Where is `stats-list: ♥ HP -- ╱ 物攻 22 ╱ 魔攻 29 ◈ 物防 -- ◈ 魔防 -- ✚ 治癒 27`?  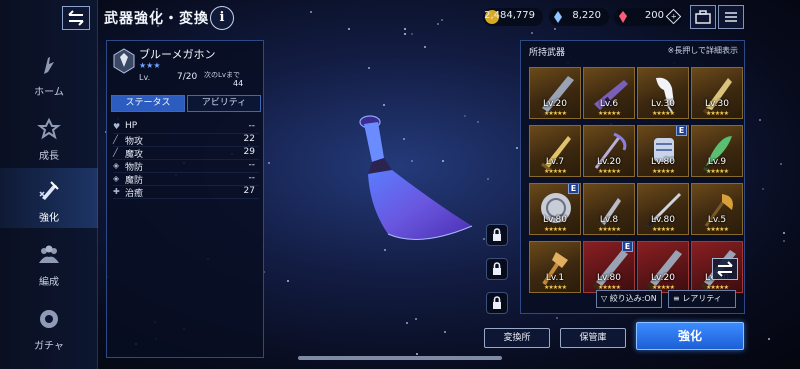 stats-list: ♥ HP -- ╱ 物攻 22 ╱ 魔攻 29 ◈ 物防 -- ◈ 魔防 -- ✚ 治癒 27 is located at coordinates (186, 160).